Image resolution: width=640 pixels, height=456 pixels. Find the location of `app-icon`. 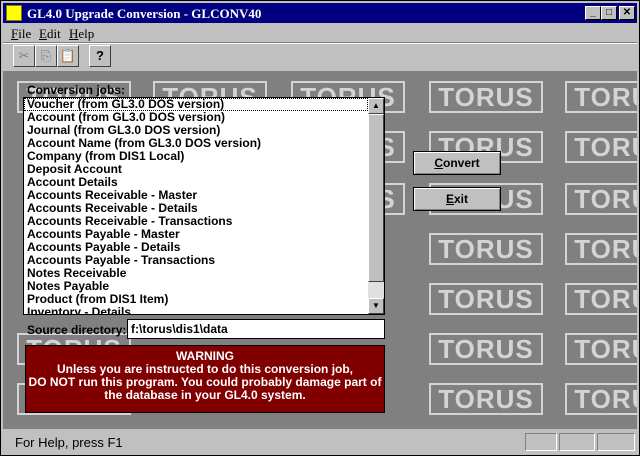

app-icon is located at coordinates (14, 13).